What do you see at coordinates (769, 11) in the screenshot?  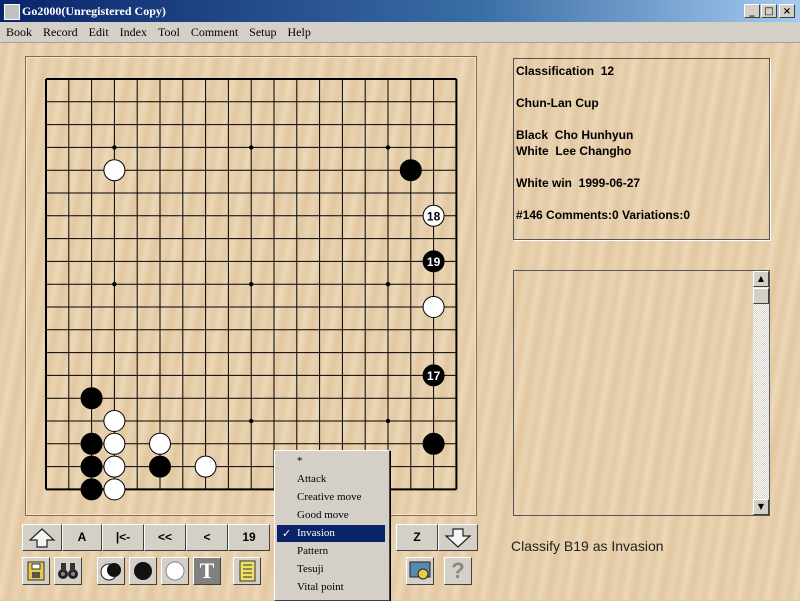 I see `maximize-button: □` at bounding box center [769, 11].